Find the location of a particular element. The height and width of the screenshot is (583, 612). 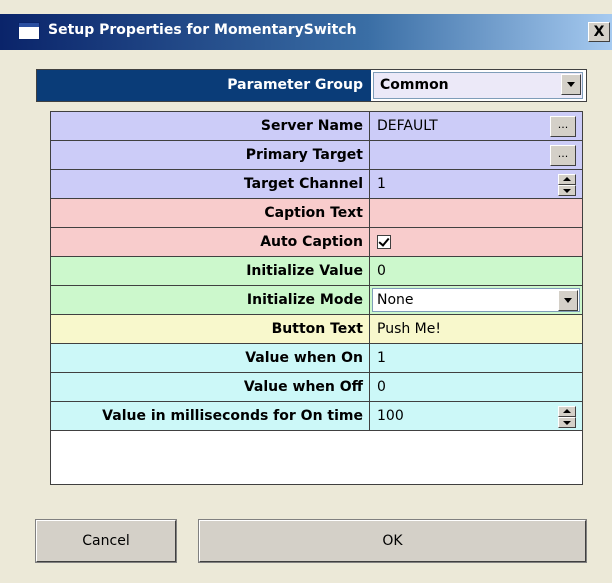

row-caption-text: Caption Text is located at coordinates (316, 213).